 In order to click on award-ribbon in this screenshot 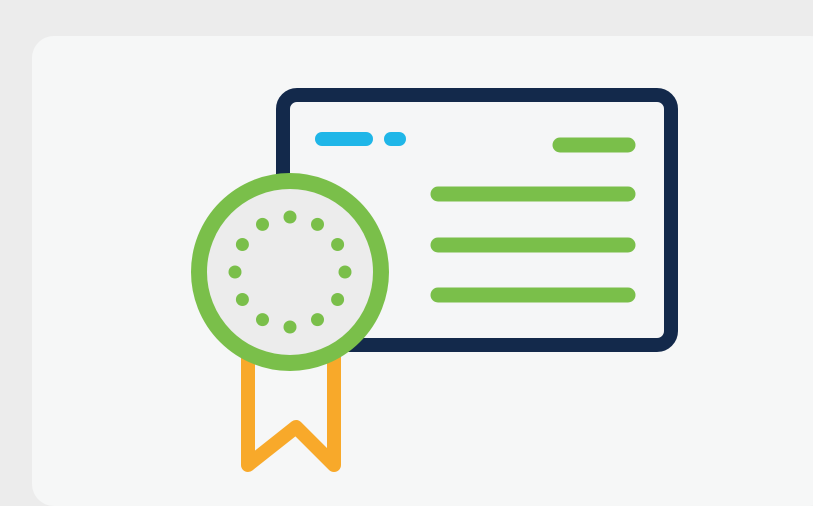, I will do `click(291, 410)`.